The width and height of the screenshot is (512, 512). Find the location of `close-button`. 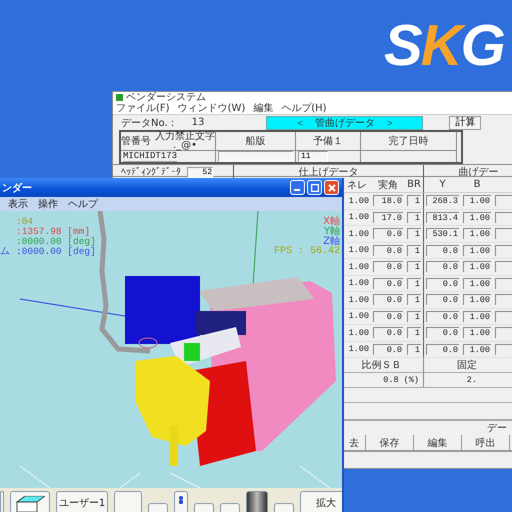

close-button is located at coordinates (331, 187).